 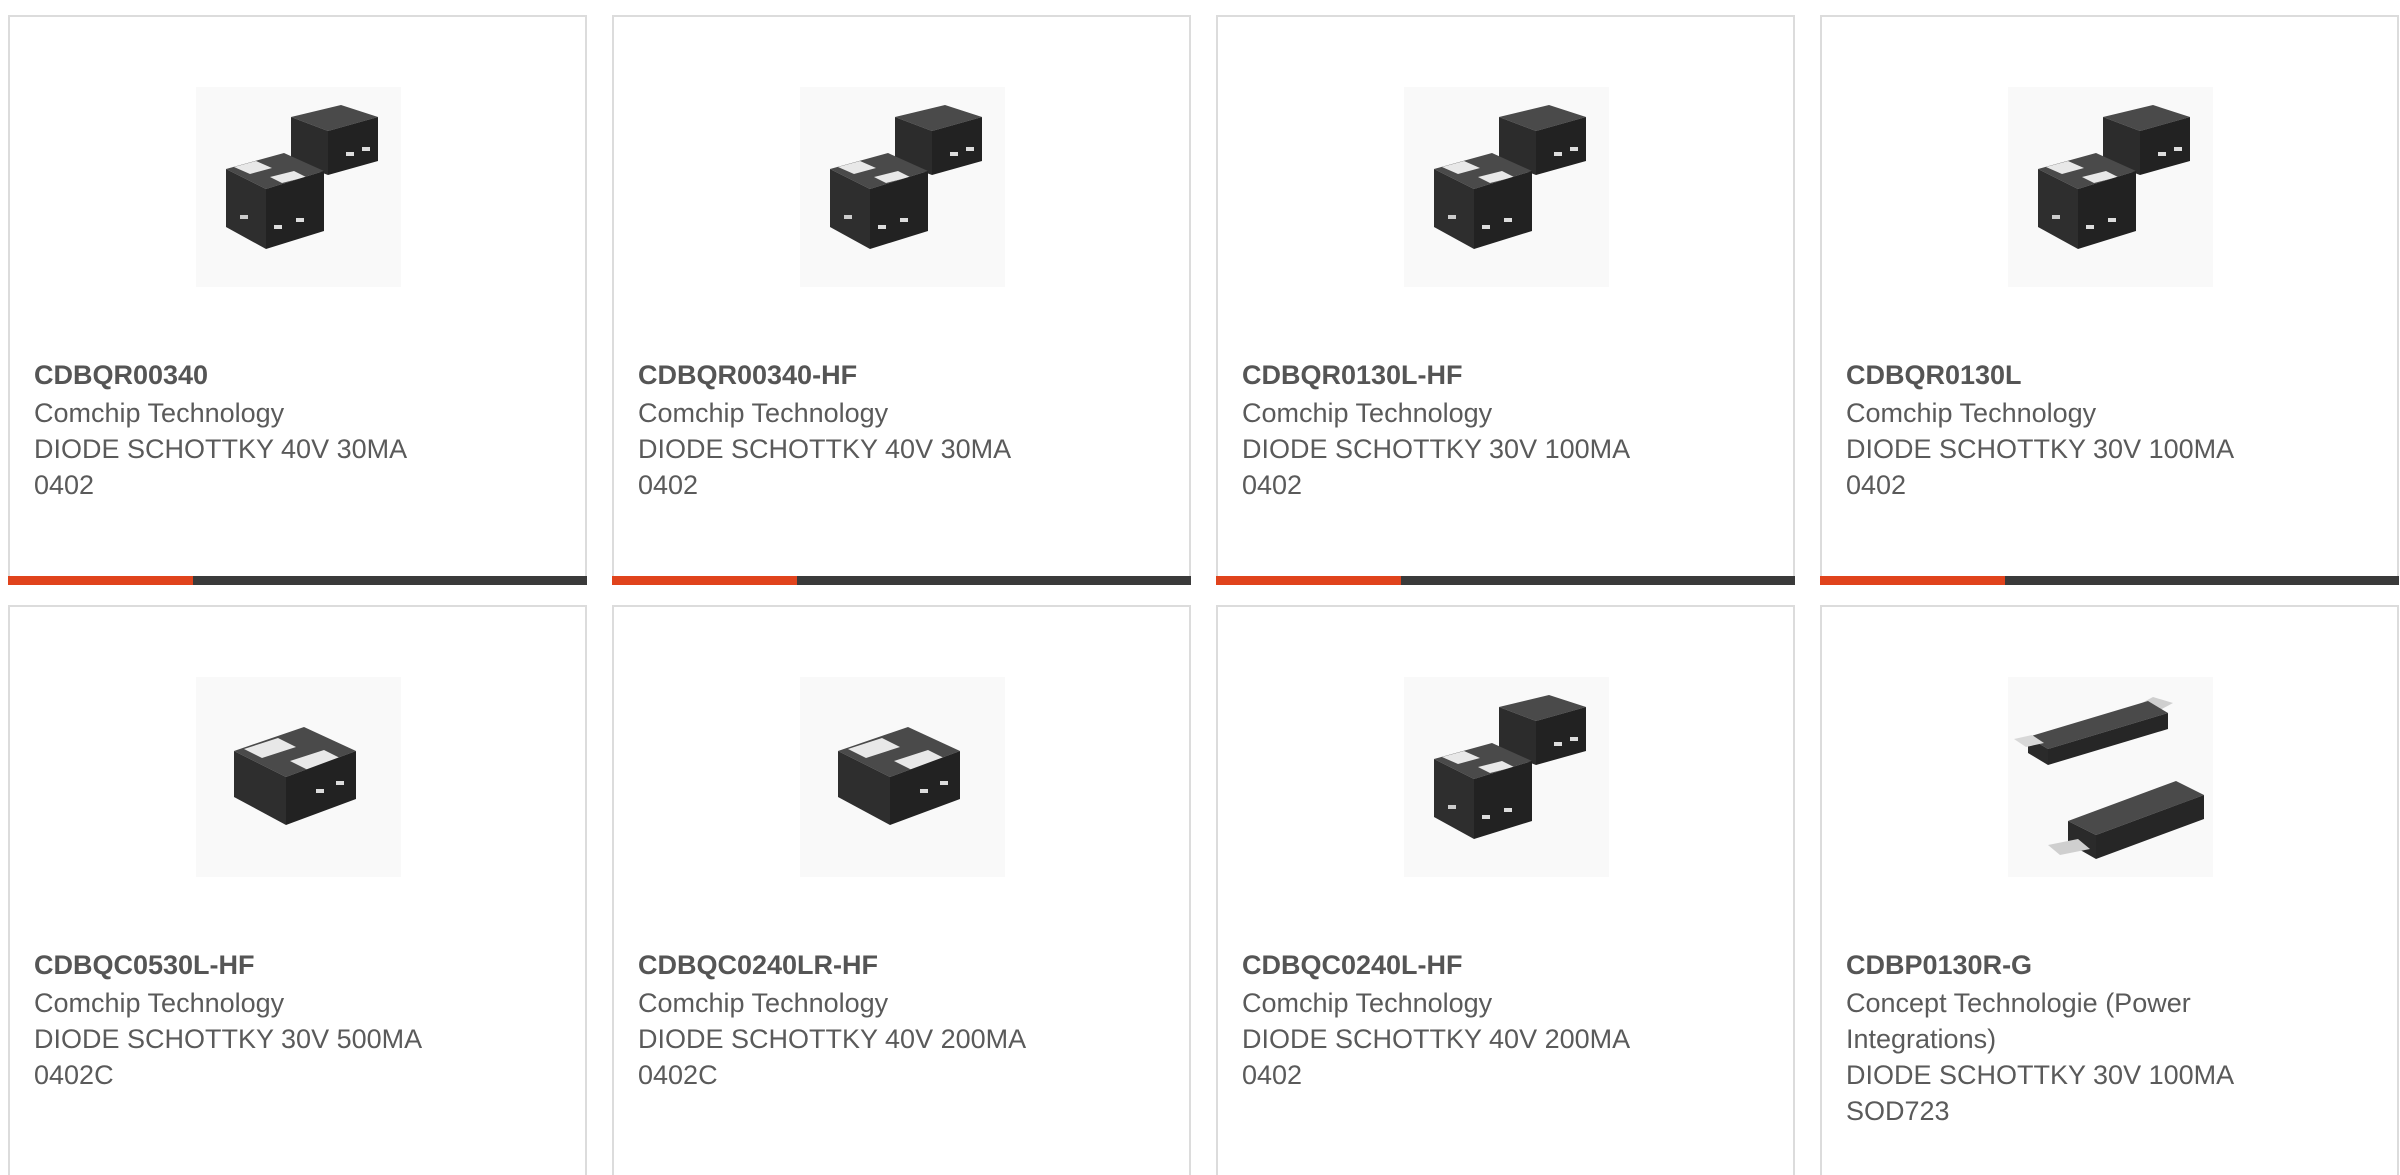 I want to click on part-number: CDBQC0240LR-HF, so click(x=858, y=965).